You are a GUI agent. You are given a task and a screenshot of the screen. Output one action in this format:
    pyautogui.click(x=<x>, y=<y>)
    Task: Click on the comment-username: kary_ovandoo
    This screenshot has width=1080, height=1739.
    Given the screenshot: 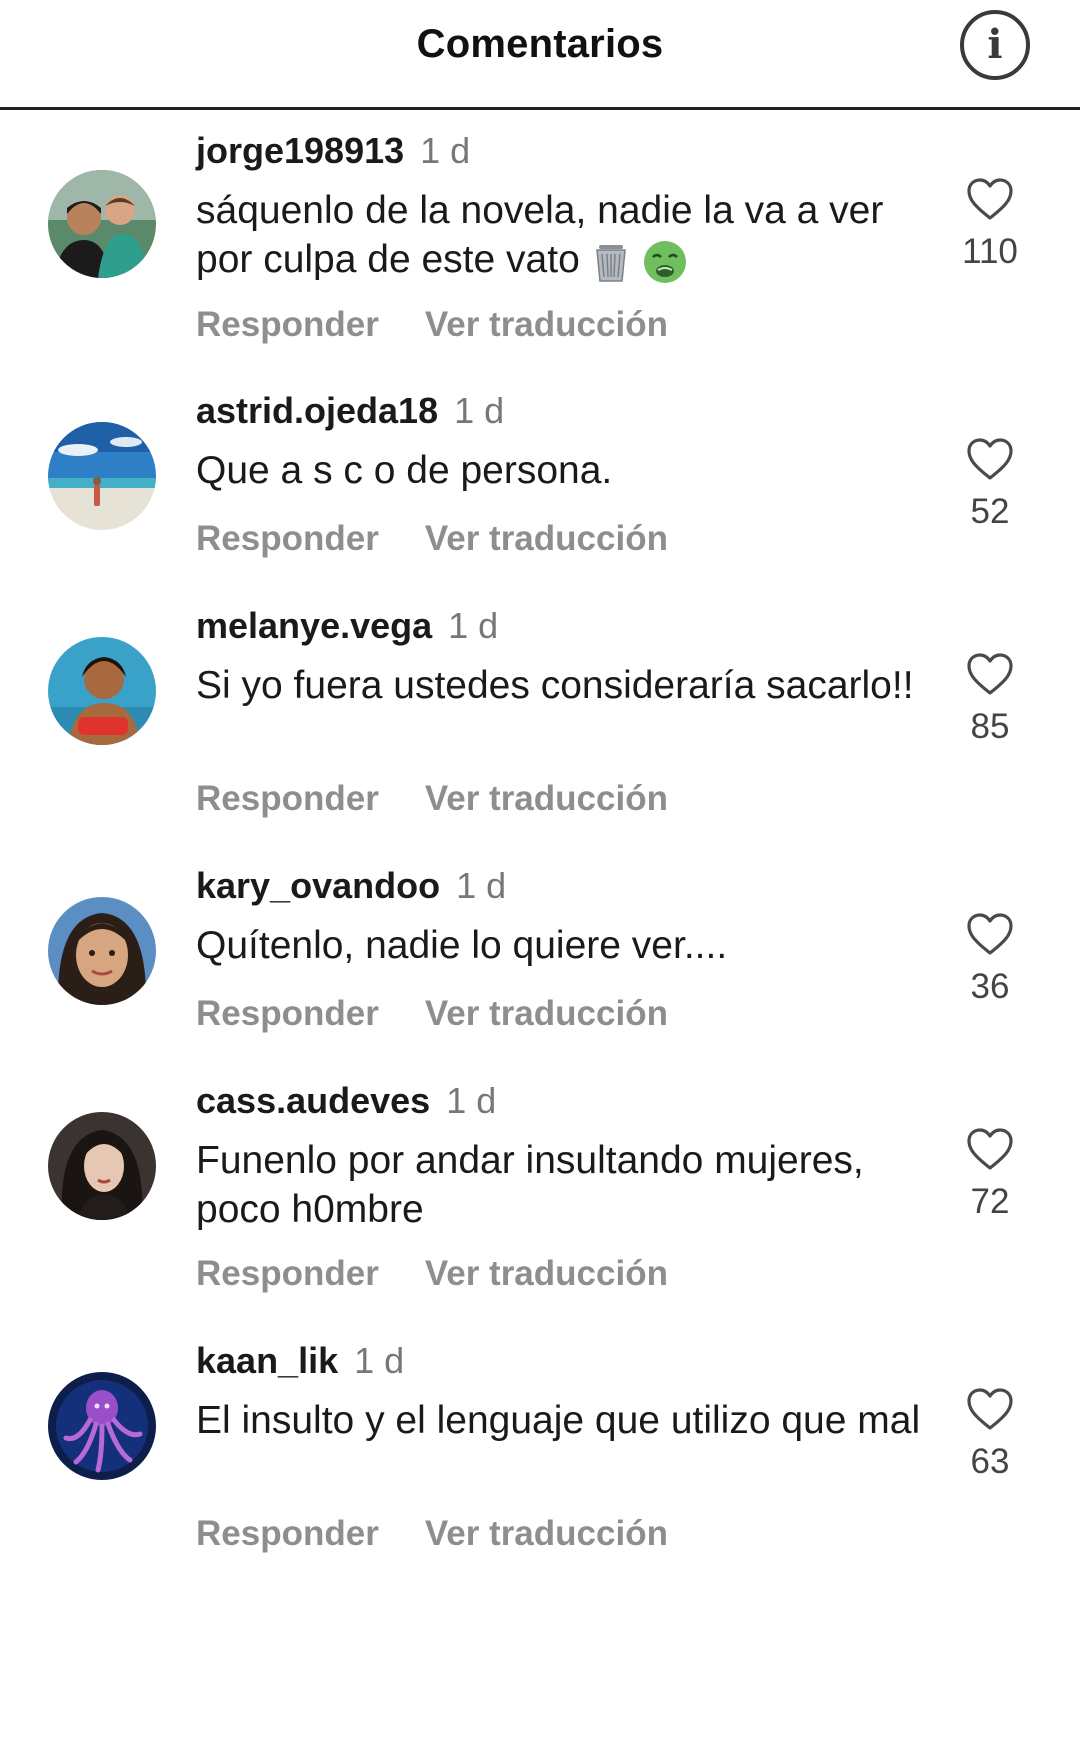 What is the action you would take?
    pyautogui.click(x=318, y=885)
    